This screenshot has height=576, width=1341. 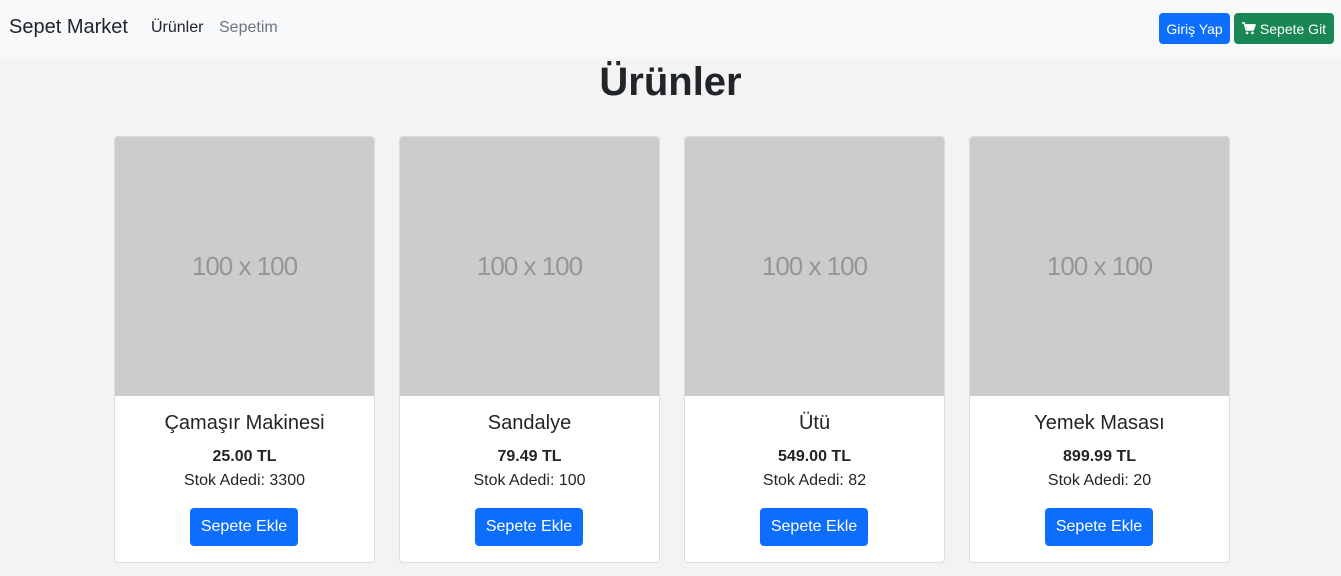 I want to click on go-to-cart-label: Sepete Git, so click(x=1293, y=28).